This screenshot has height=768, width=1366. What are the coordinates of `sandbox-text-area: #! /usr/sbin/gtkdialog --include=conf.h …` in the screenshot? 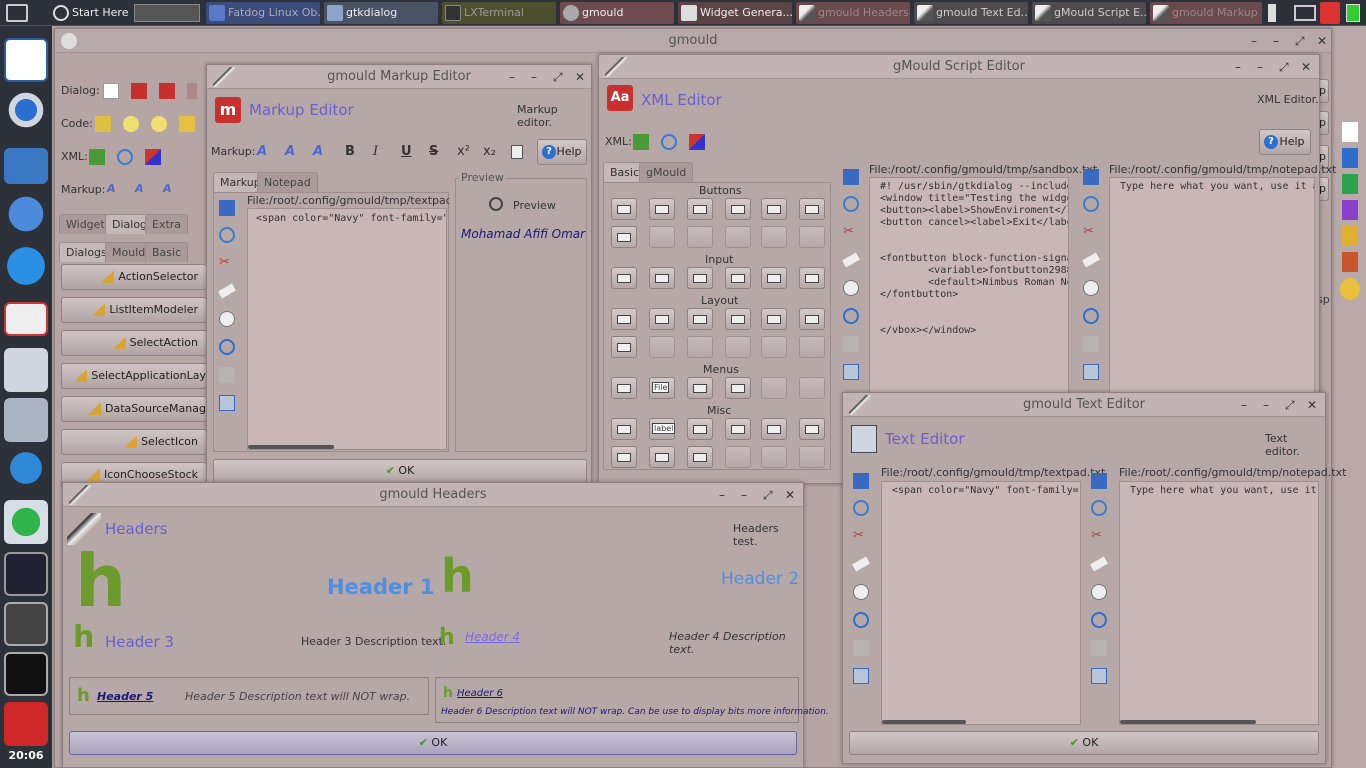 It's located at (969, 286).